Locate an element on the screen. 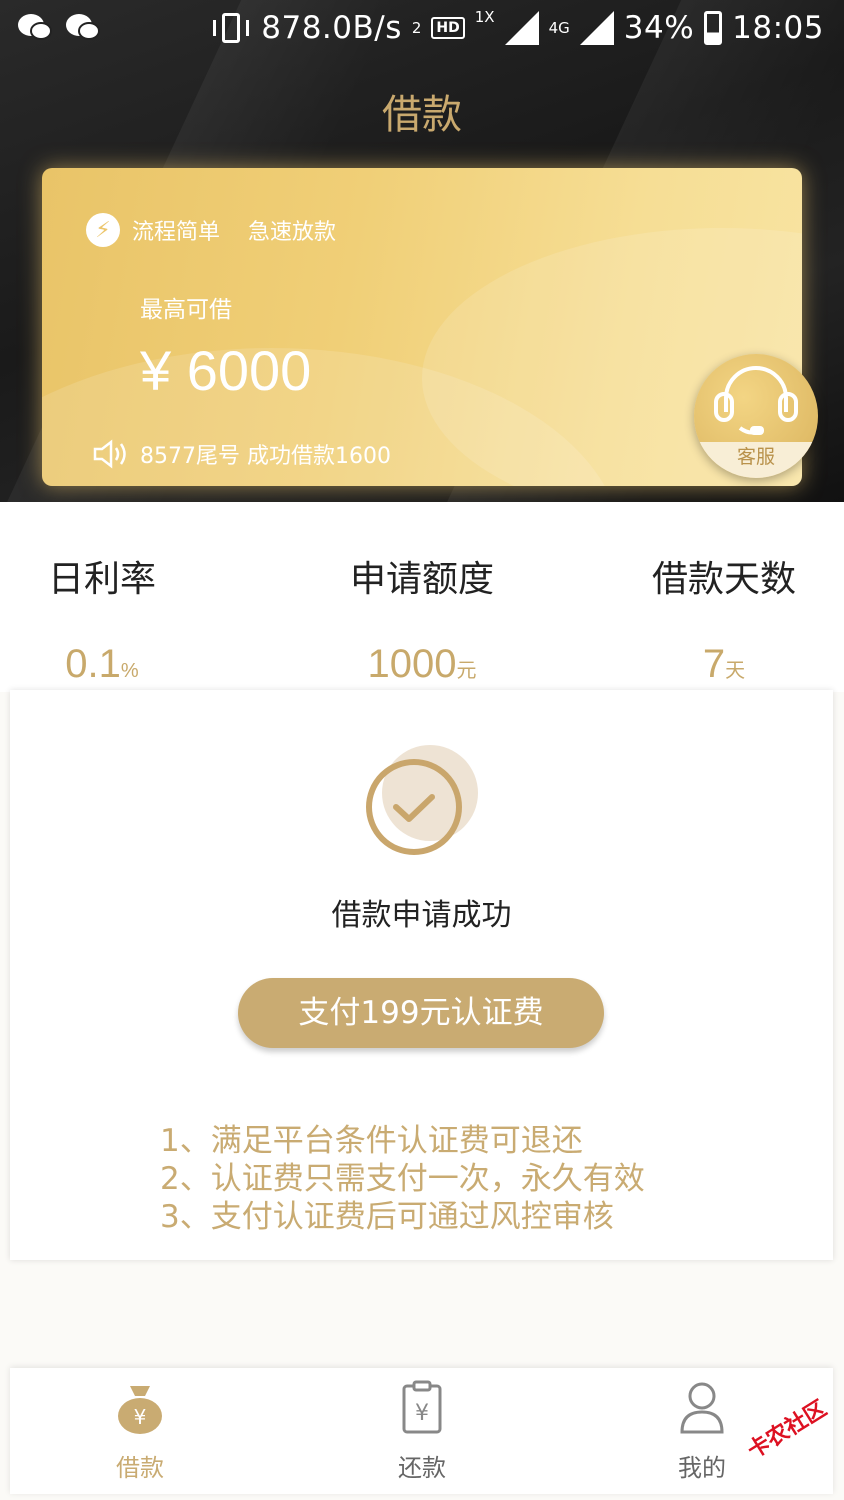  battery-percent: 34% is located at coordinates (659, 28).